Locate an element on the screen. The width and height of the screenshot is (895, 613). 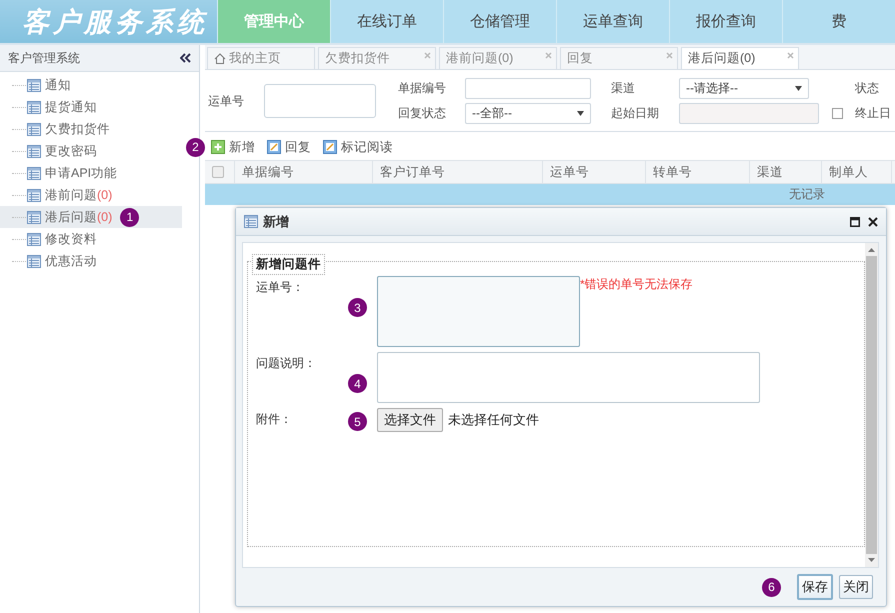
collapse-icon is located at coordinates (185, 58).